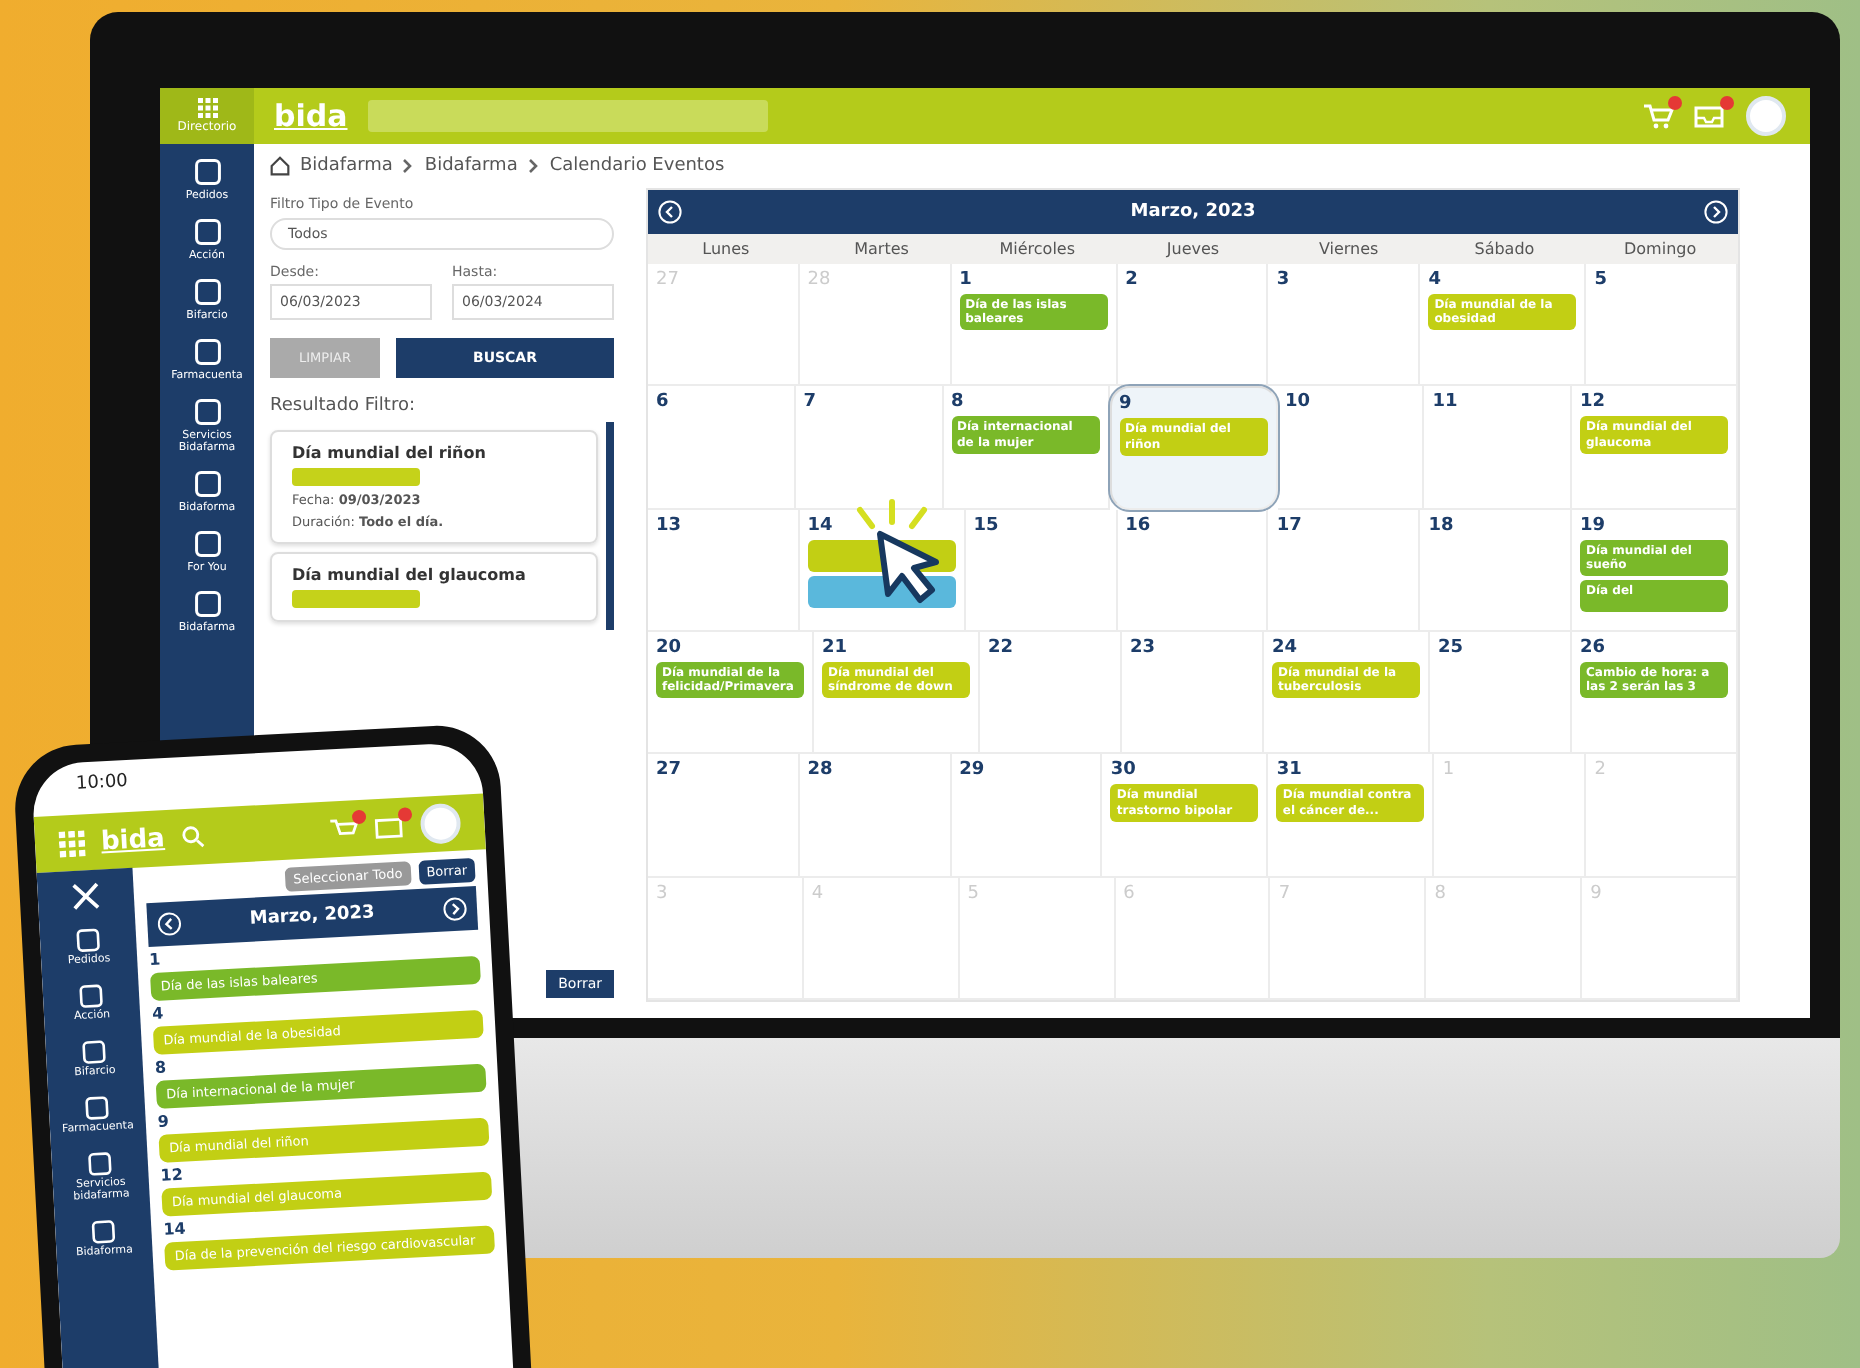 The image size is (1860, 1368). I want to click on day-number: 4, so click(1434, 280).